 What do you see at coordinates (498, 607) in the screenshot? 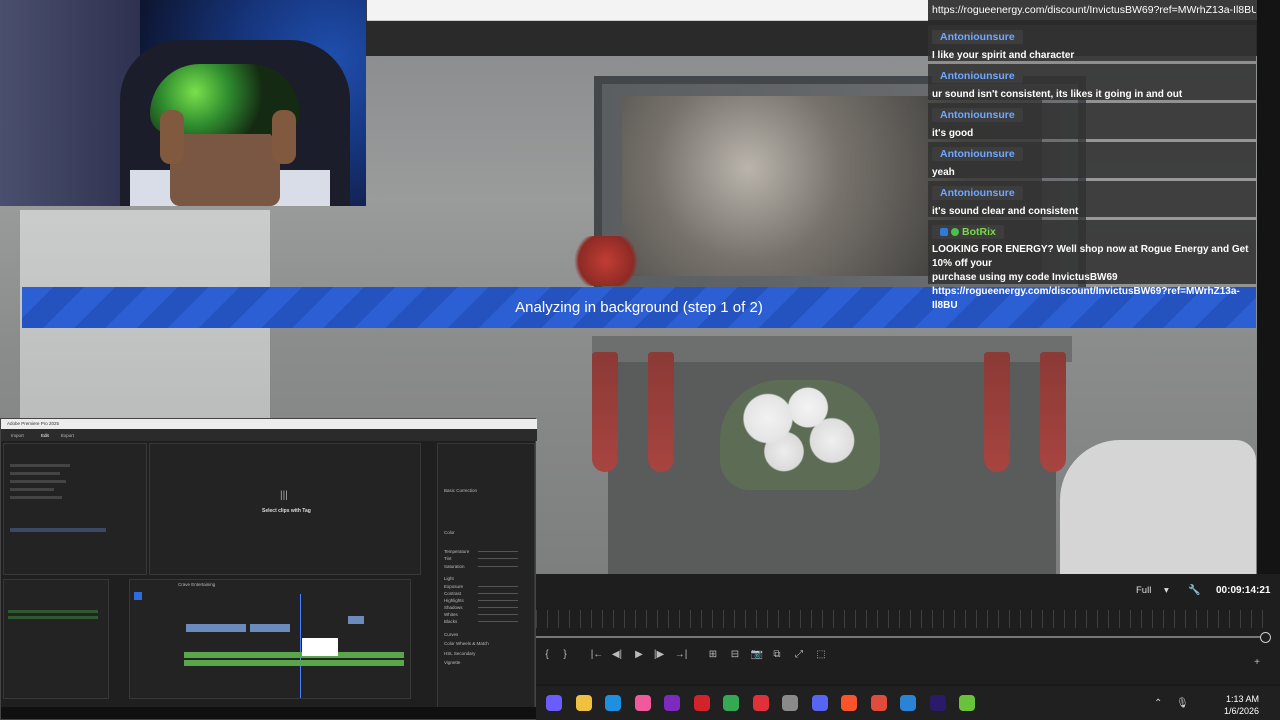
I see `shadows-slider` at bounding box center [498, 607].